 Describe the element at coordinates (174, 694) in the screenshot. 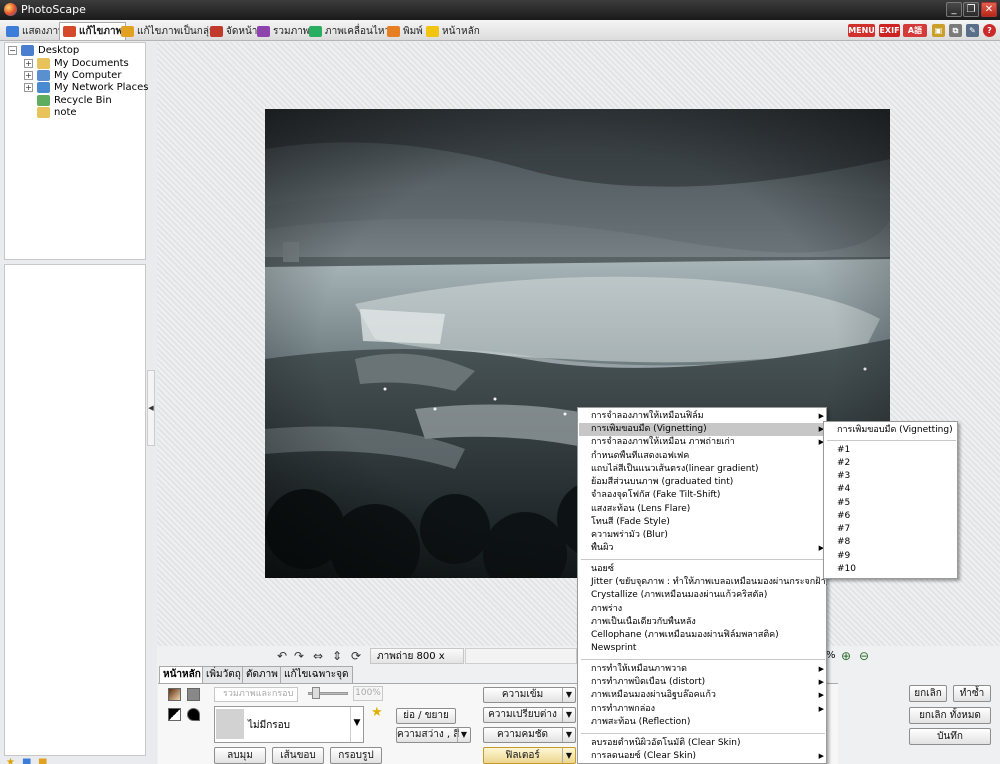

I see `frame-style-icon` at that location.